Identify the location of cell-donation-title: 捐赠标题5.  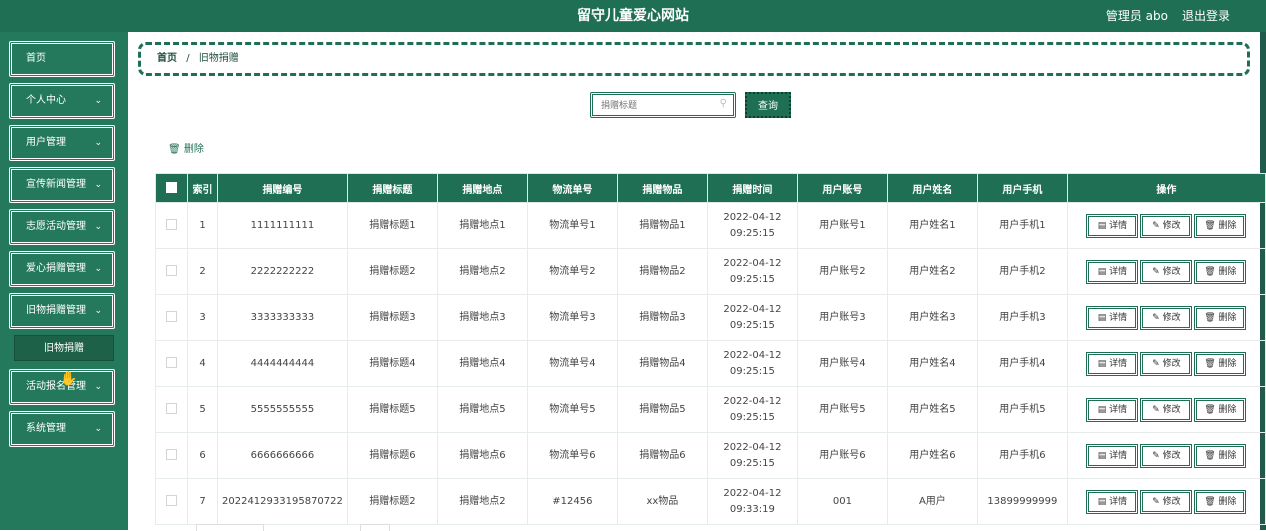
(392, 409).